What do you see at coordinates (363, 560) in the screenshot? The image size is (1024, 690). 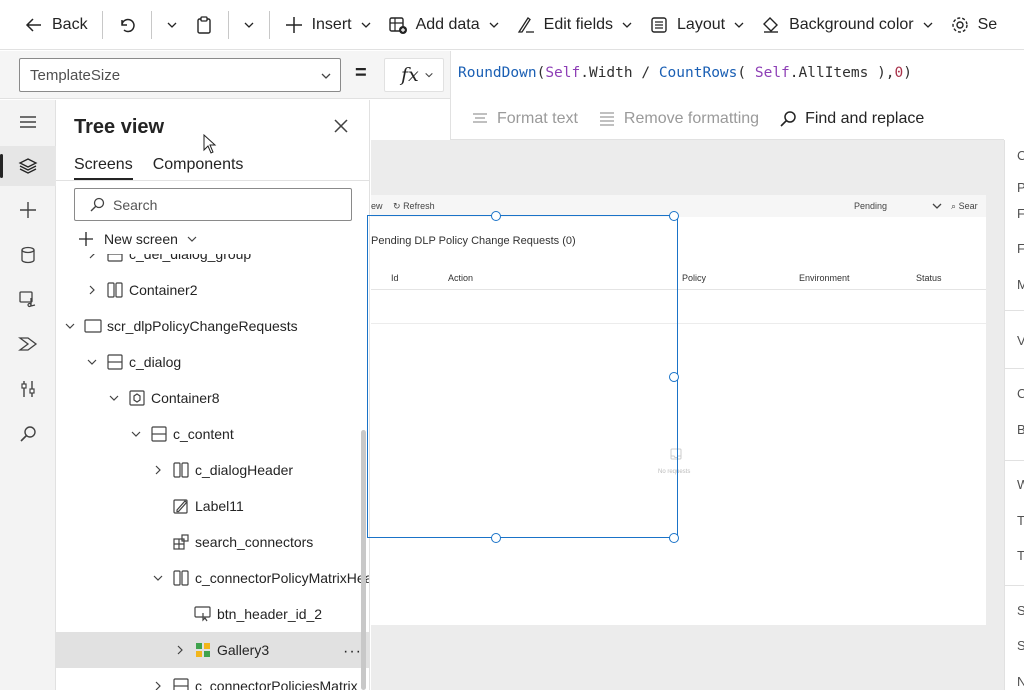 I see `tree-scrollbar` at bounding box center [363, 560].